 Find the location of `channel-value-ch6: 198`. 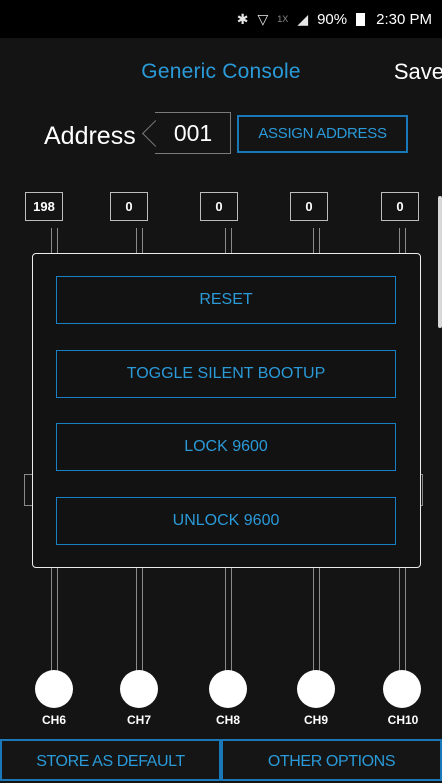

channel-value-ch6: 198 is located at coordinates (44, 206).